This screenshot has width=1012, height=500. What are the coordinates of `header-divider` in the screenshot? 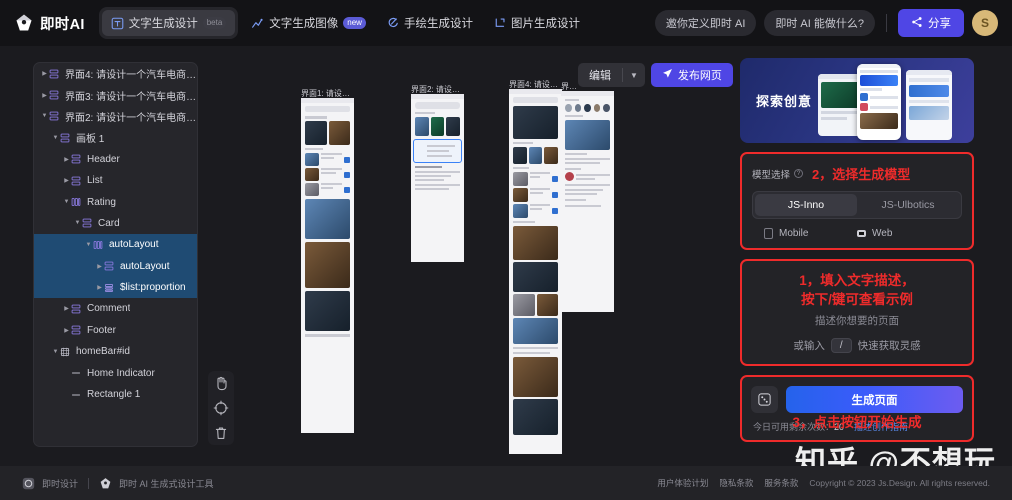 It's located at (886, 23).